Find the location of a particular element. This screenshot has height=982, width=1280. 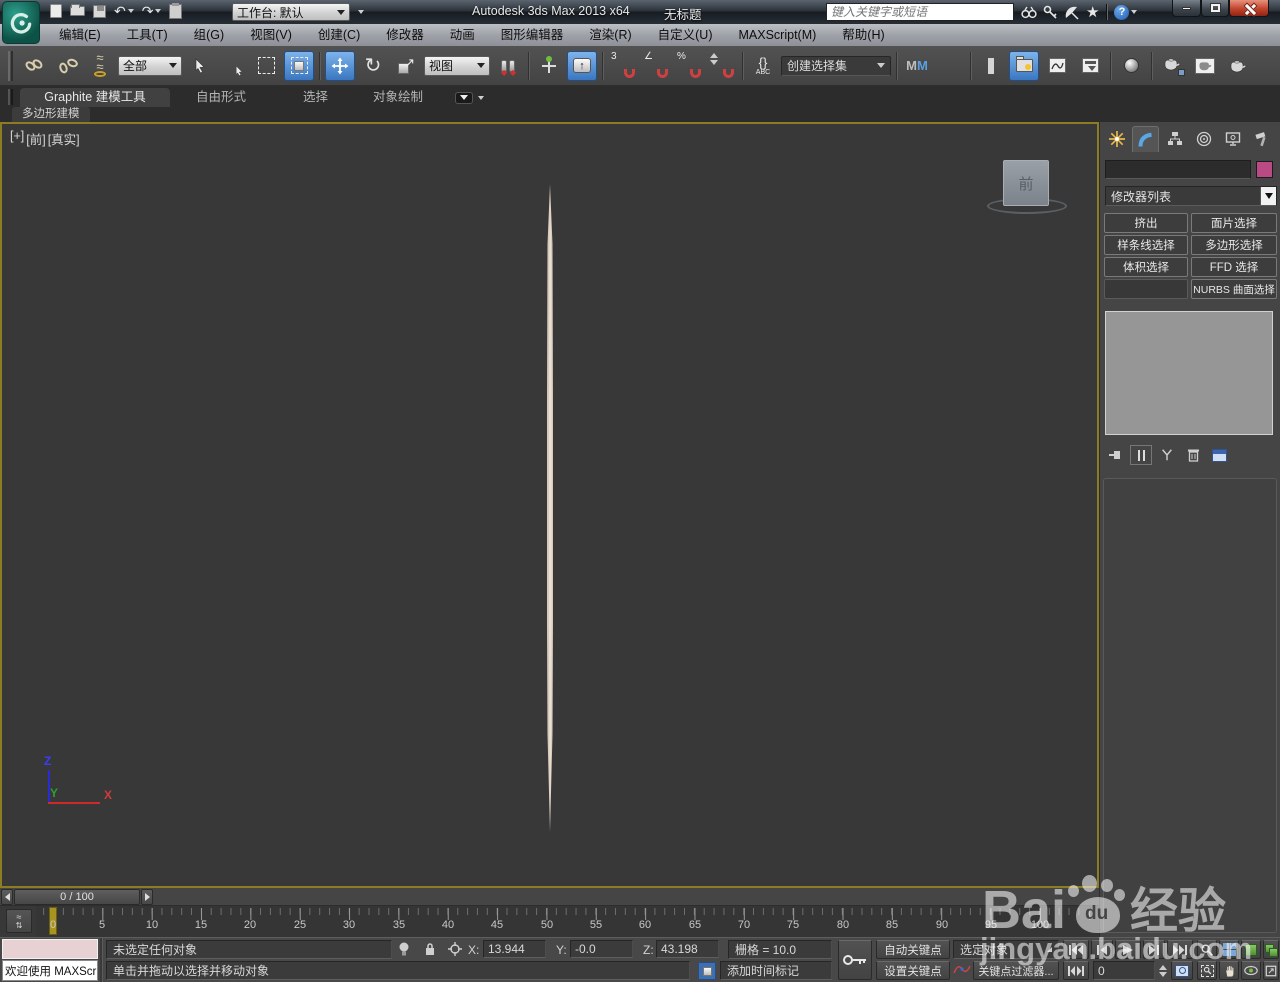

bind-to-space-warp-button: ≈ ≈ is located at coordinates (100, 66).